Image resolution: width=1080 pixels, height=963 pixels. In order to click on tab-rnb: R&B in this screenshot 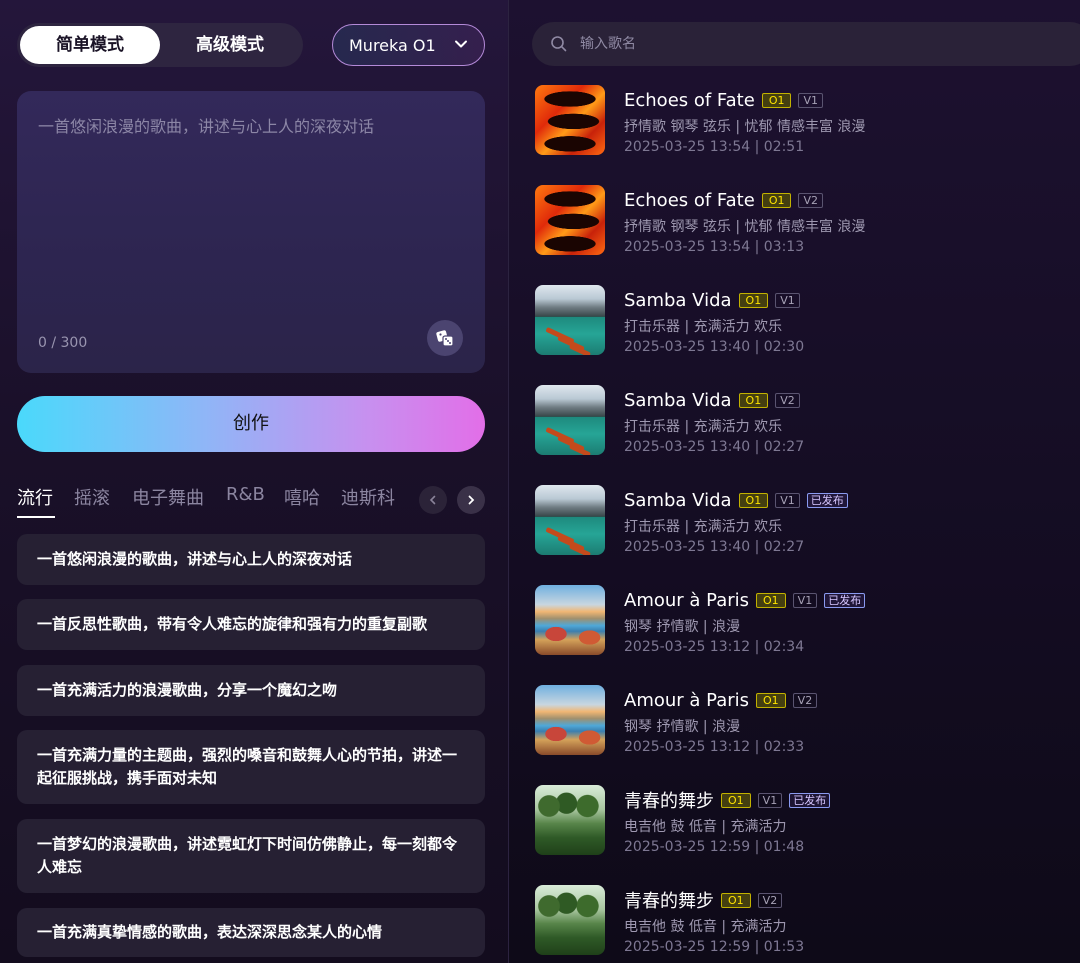, I will do `click(245, 494)`.